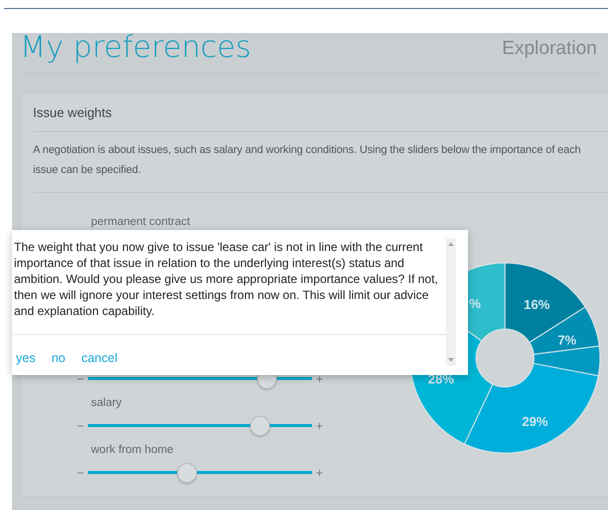 The height and width of the screenshot is (510, 608). What do you see at coordinates (549, 48) in the screenshot?
I see `phase-label: Exploration` at bounding box center [549, 48].